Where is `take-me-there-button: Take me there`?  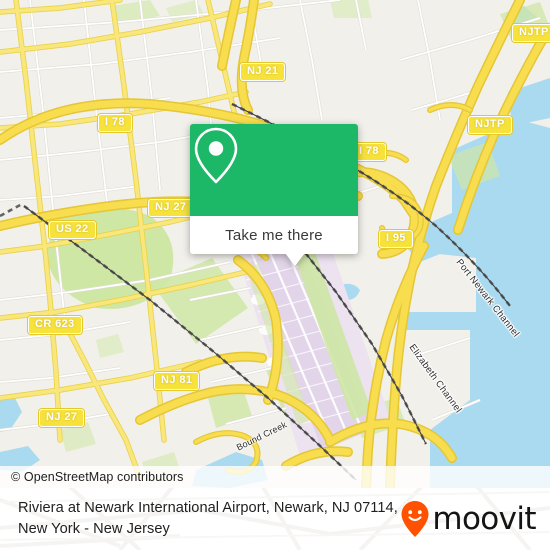 take-me-there-button: Take me there is located at coordinates (274, 235).